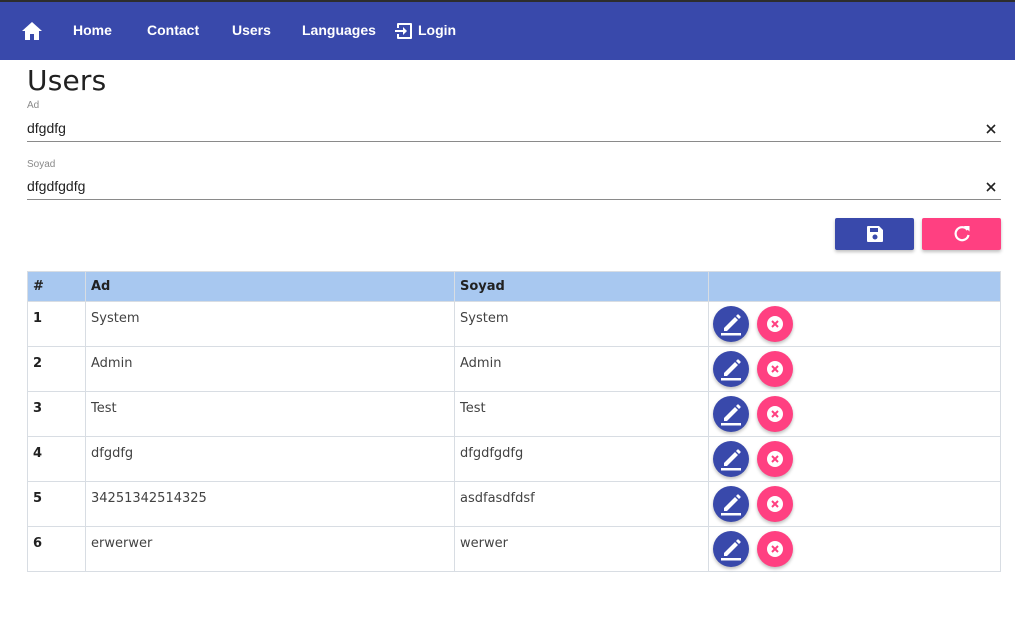 This screenshot has width=1015, height=643. What do you see at coordinates (56, 324) in the screenshot?
I see `row-number: 1` at bounding box center [56, 324].